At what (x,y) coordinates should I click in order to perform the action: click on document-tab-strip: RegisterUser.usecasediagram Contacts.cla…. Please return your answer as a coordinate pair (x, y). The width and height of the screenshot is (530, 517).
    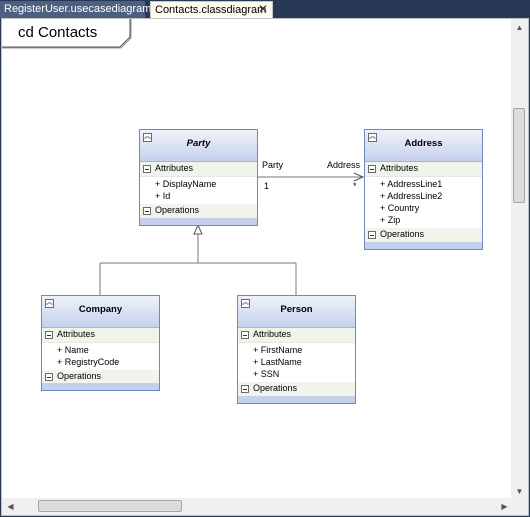
    Looking at the image, I should click on (265, 9).